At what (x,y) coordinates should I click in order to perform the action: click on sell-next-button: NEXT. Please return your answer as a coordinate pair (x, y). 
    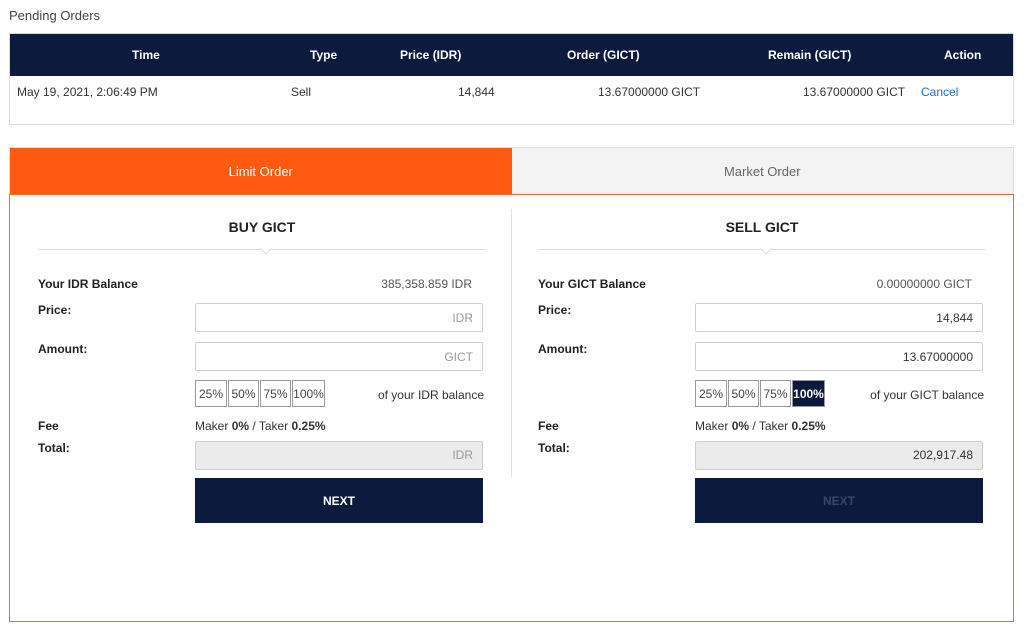
    Looking at the image, I should click on (839, 500).